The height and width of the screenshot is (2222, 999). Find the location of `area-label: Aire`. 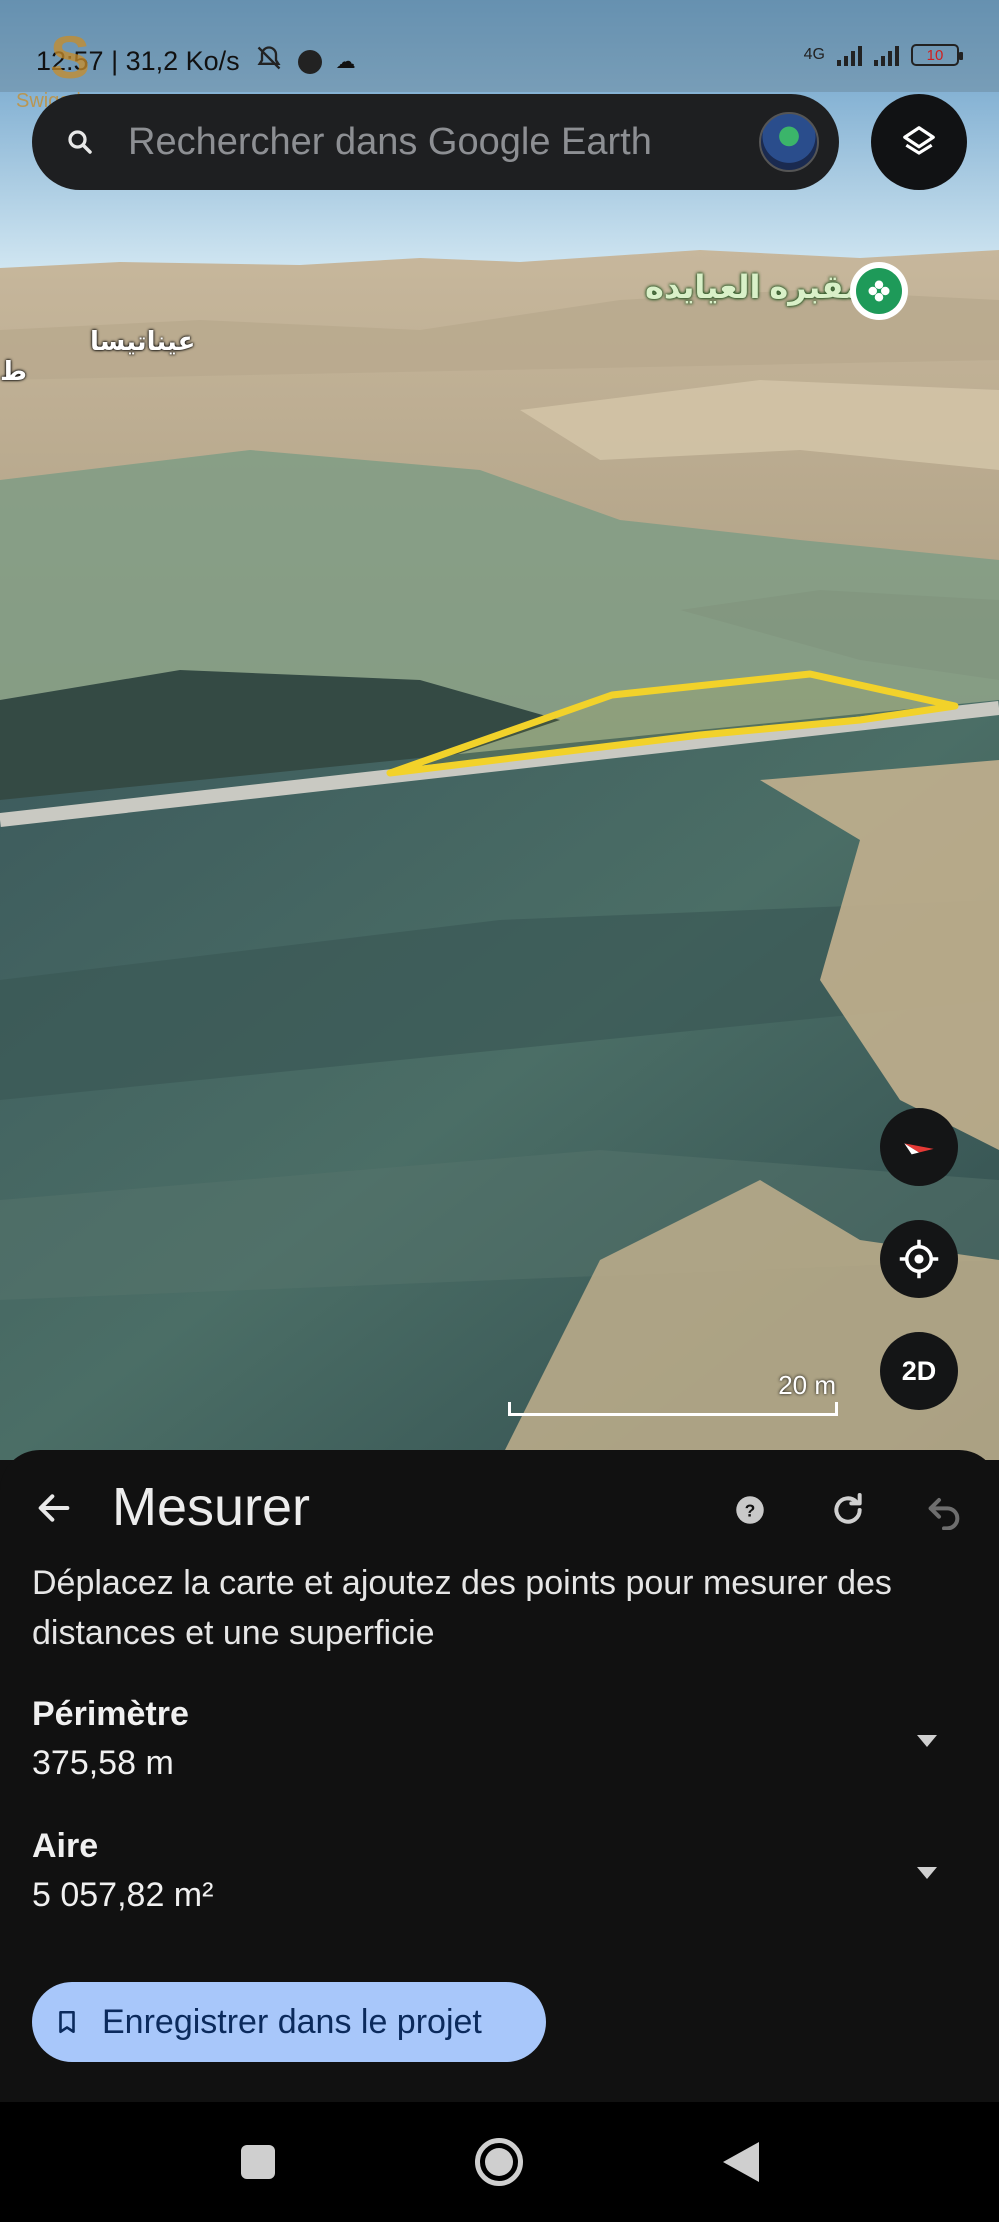

area-label: Aire is located at coordinates (65, 1846).